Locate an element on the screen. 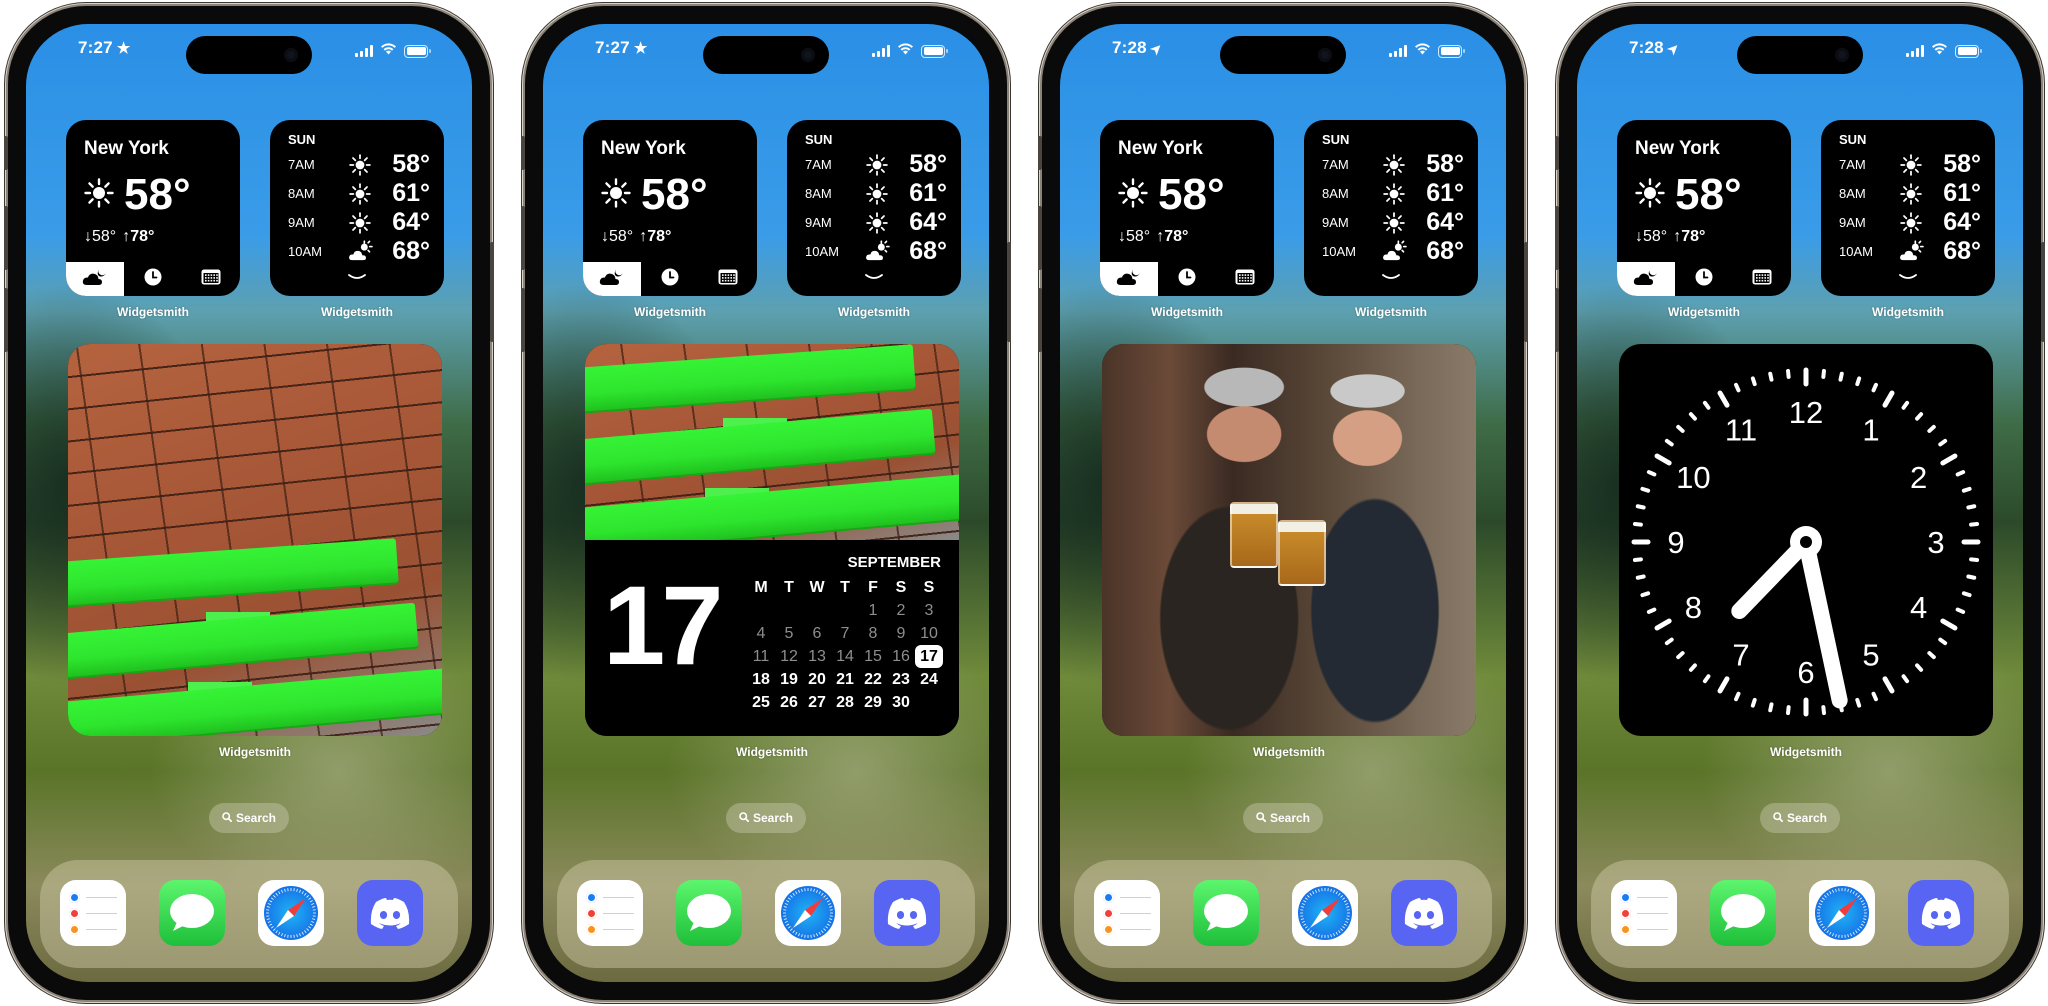 The height and width of the screenshot is (1006, 2048). calendar-day: 13 is located at coordinates (817, 656).